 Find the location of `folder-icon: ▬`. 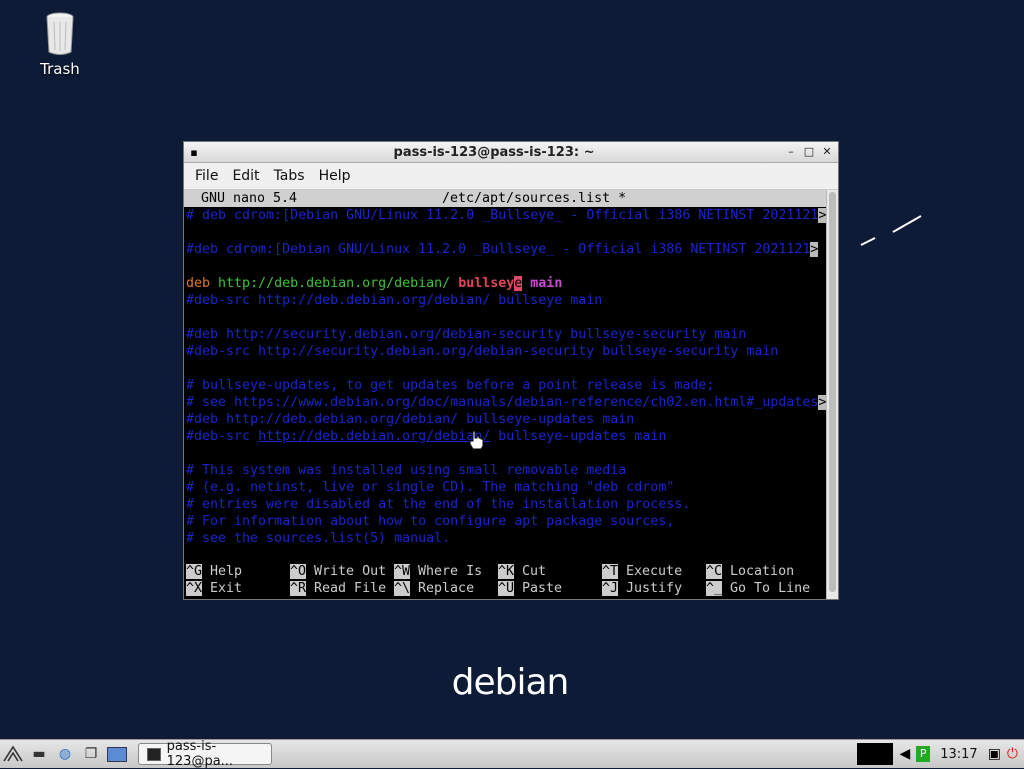

folder-icon: ▬ is located at coordinates (39, 754).